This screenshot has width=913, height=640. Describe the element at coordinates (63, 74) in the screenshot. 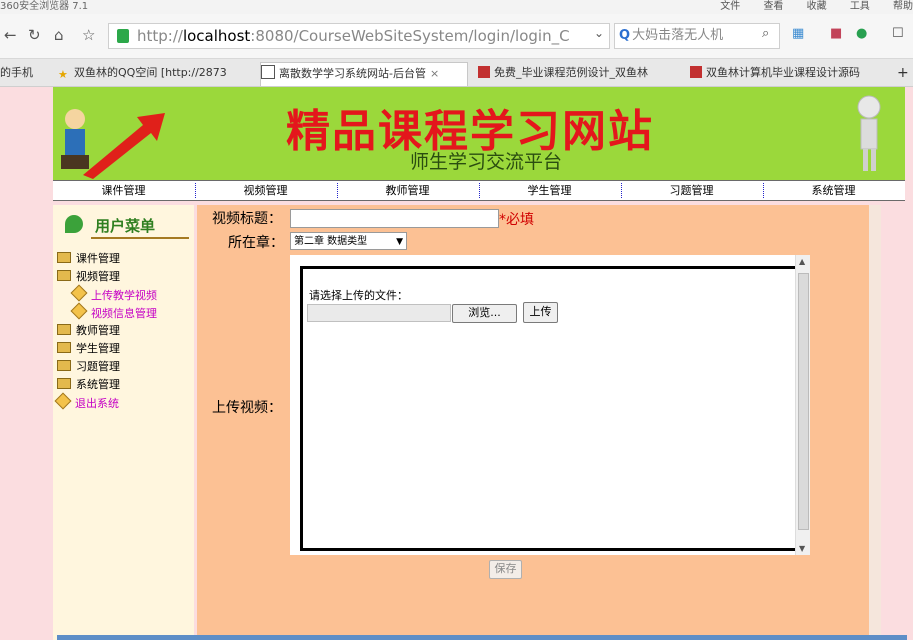

I see `star-icon: ★` at that location.